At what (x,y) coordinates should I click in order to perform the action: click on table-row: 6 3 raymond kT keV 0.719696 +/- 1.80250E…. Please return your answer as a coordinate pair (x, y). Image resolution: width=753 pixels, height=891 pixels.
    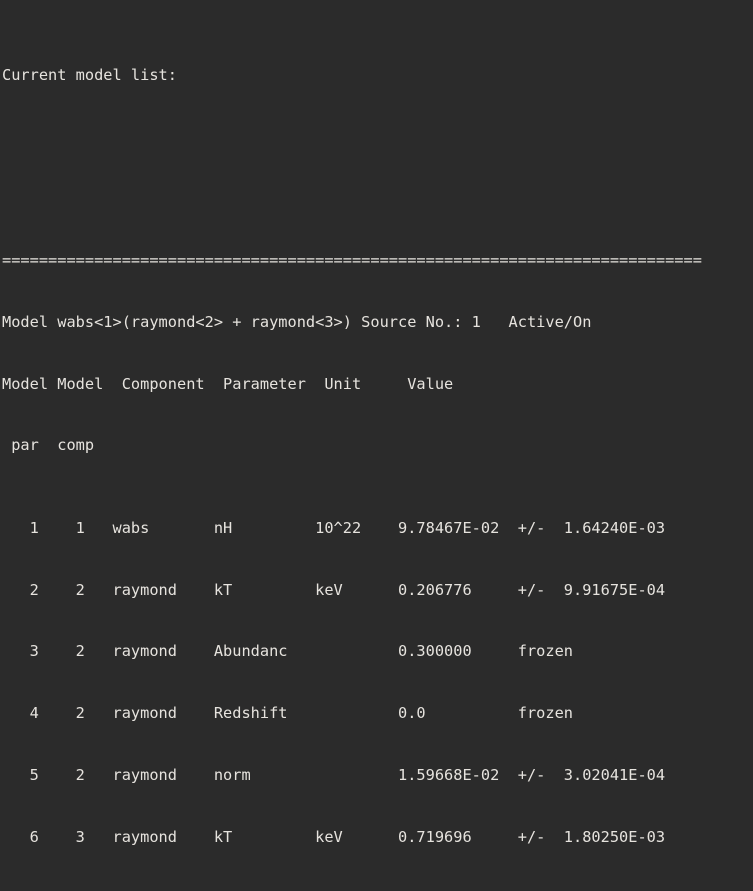
    Looking at the image, I should click on (334, 836).